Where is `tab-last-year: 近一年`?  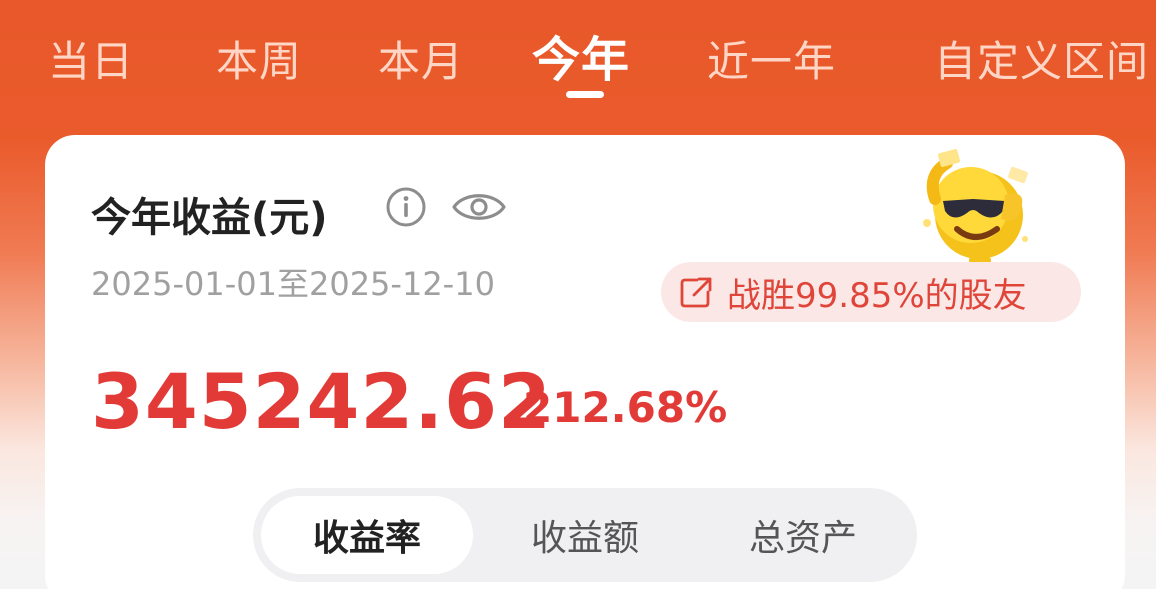
tab-last-year: 近一年 is located at coordinates (771, 58).